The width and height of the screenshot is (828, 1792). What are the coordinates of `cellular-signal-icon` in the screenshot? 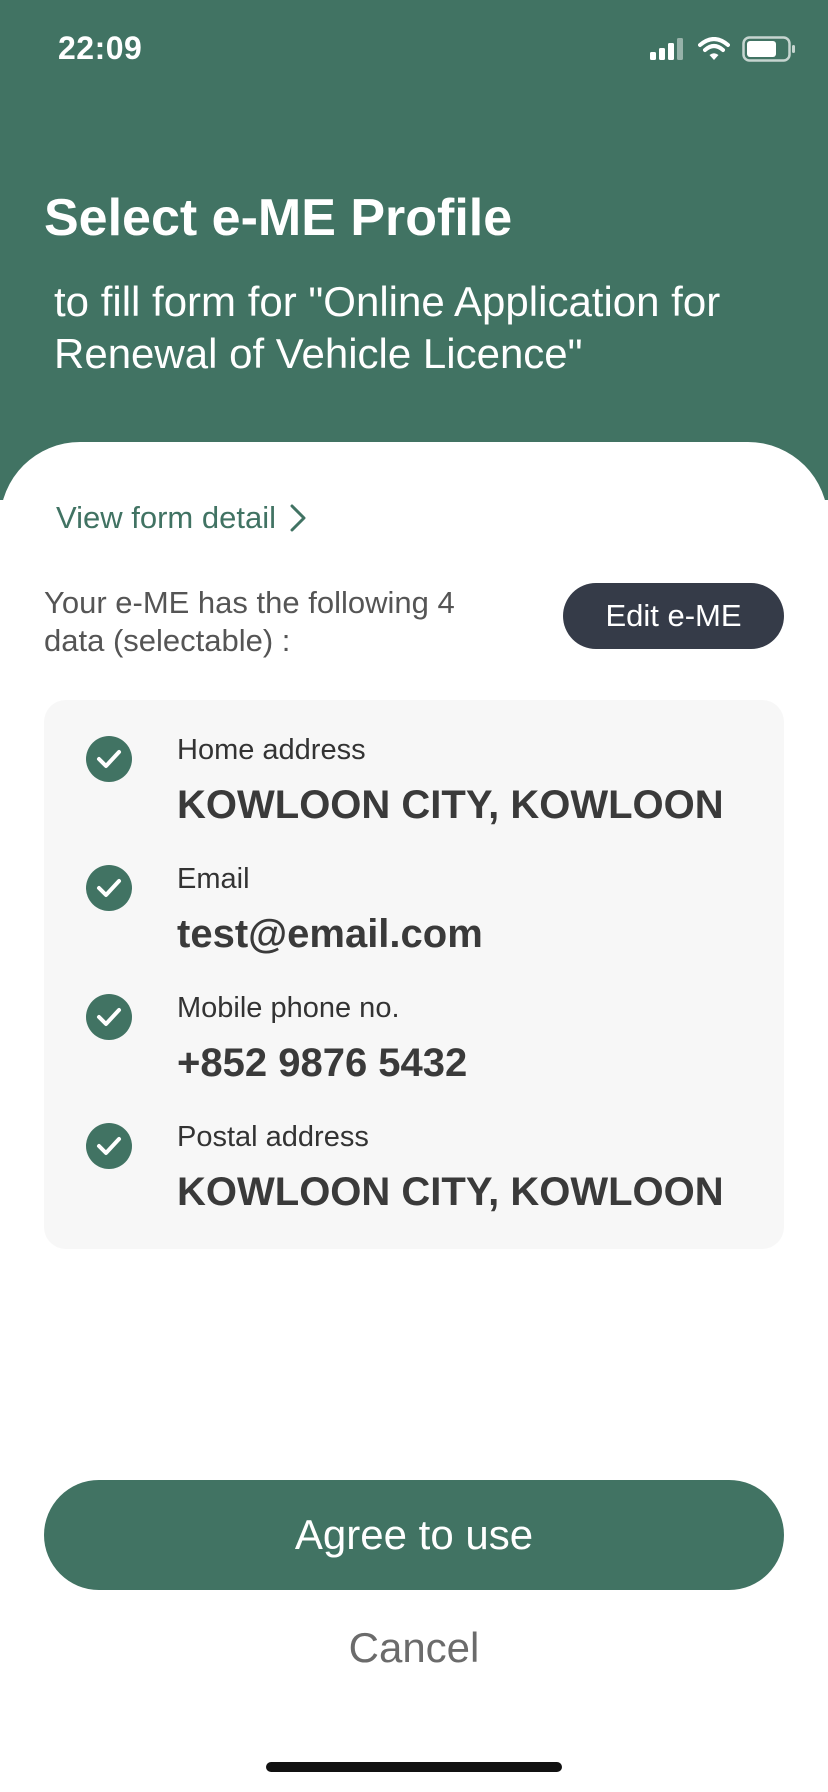 It's located at (666, 49).